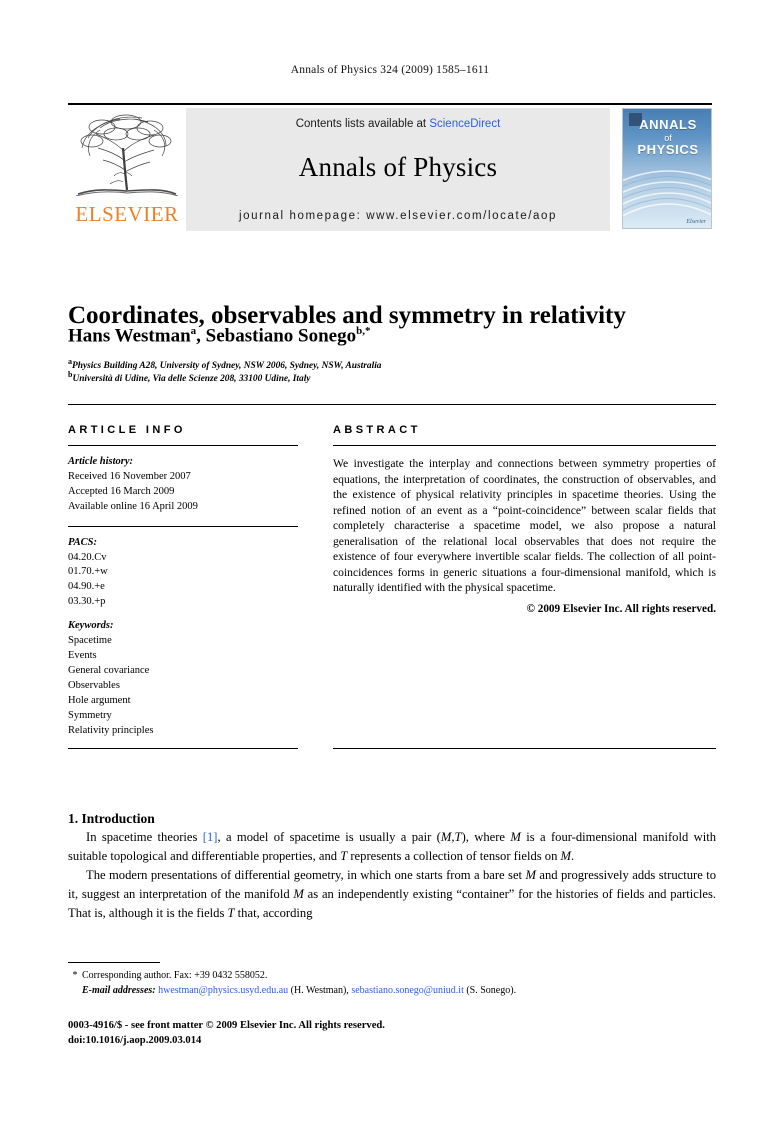 This screenshot has width=780, height=1134. I want to click on email-link-westman: hwestman@physics.usyd.edu.au, so click(223, 990).